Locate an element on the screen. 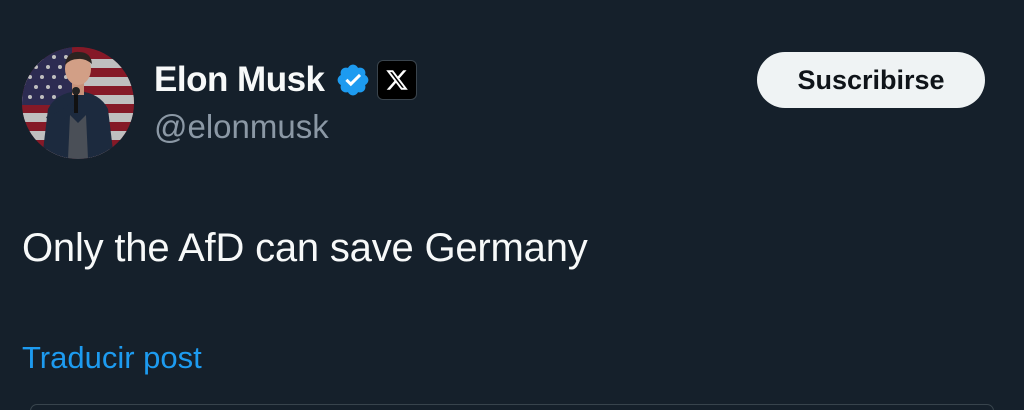  translate-post-link: Traducir post is located at coordinates (112, 358).